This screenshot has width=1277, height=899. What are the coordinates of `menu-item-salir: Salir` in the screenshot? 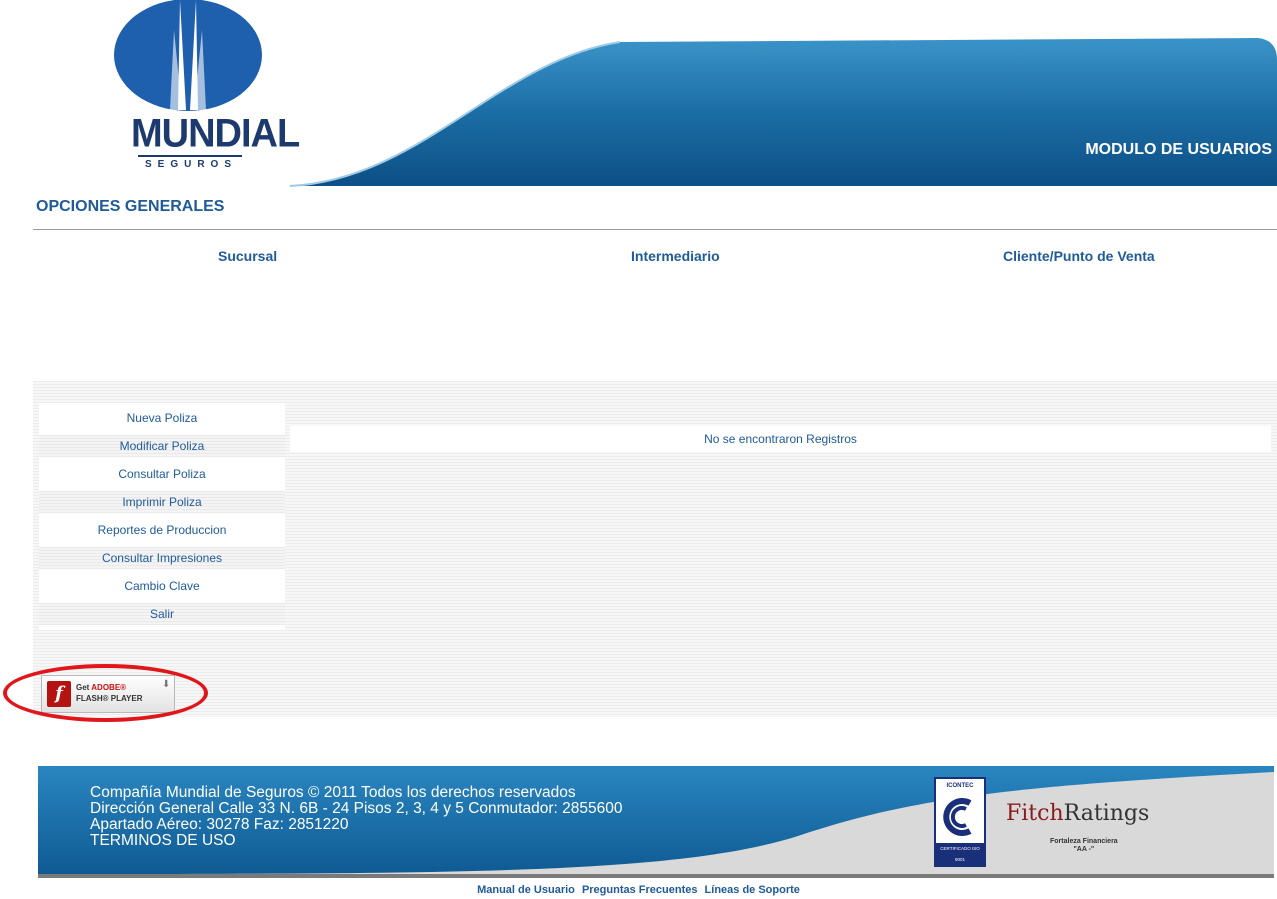 It's located at (162, 614).